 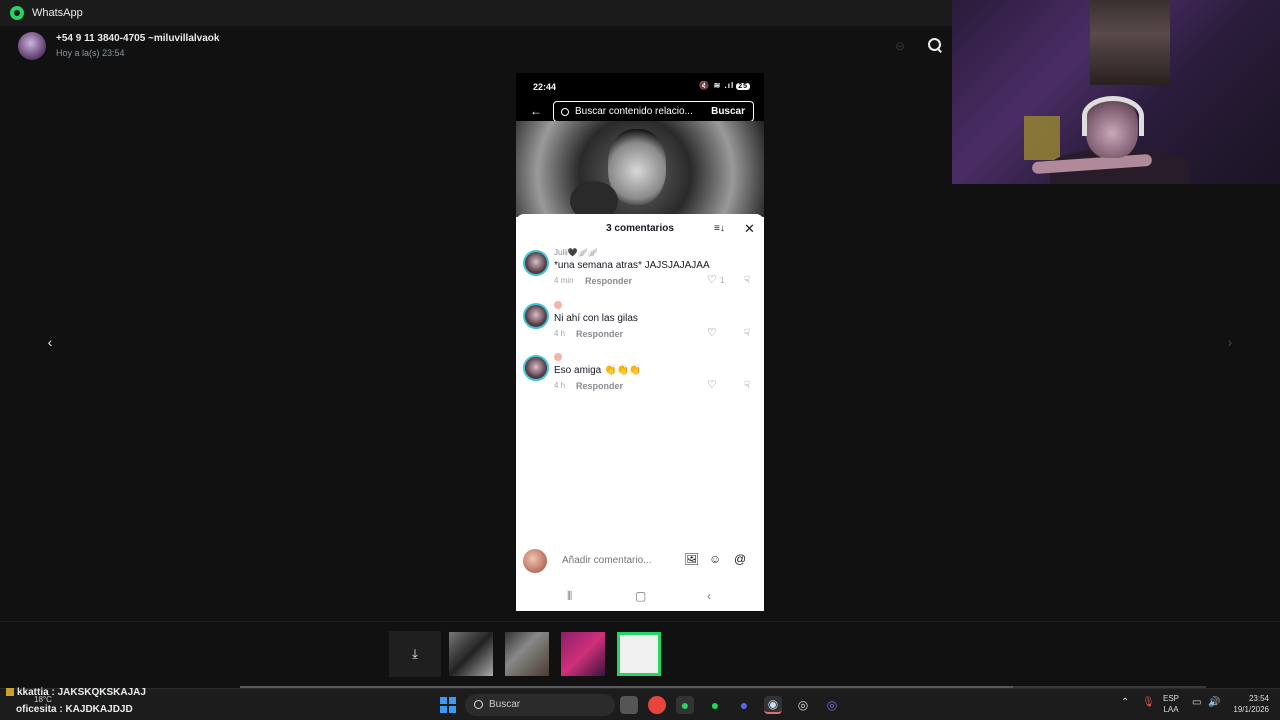 I want to click on obs-icon: ◎, so click(x=803, y=705).